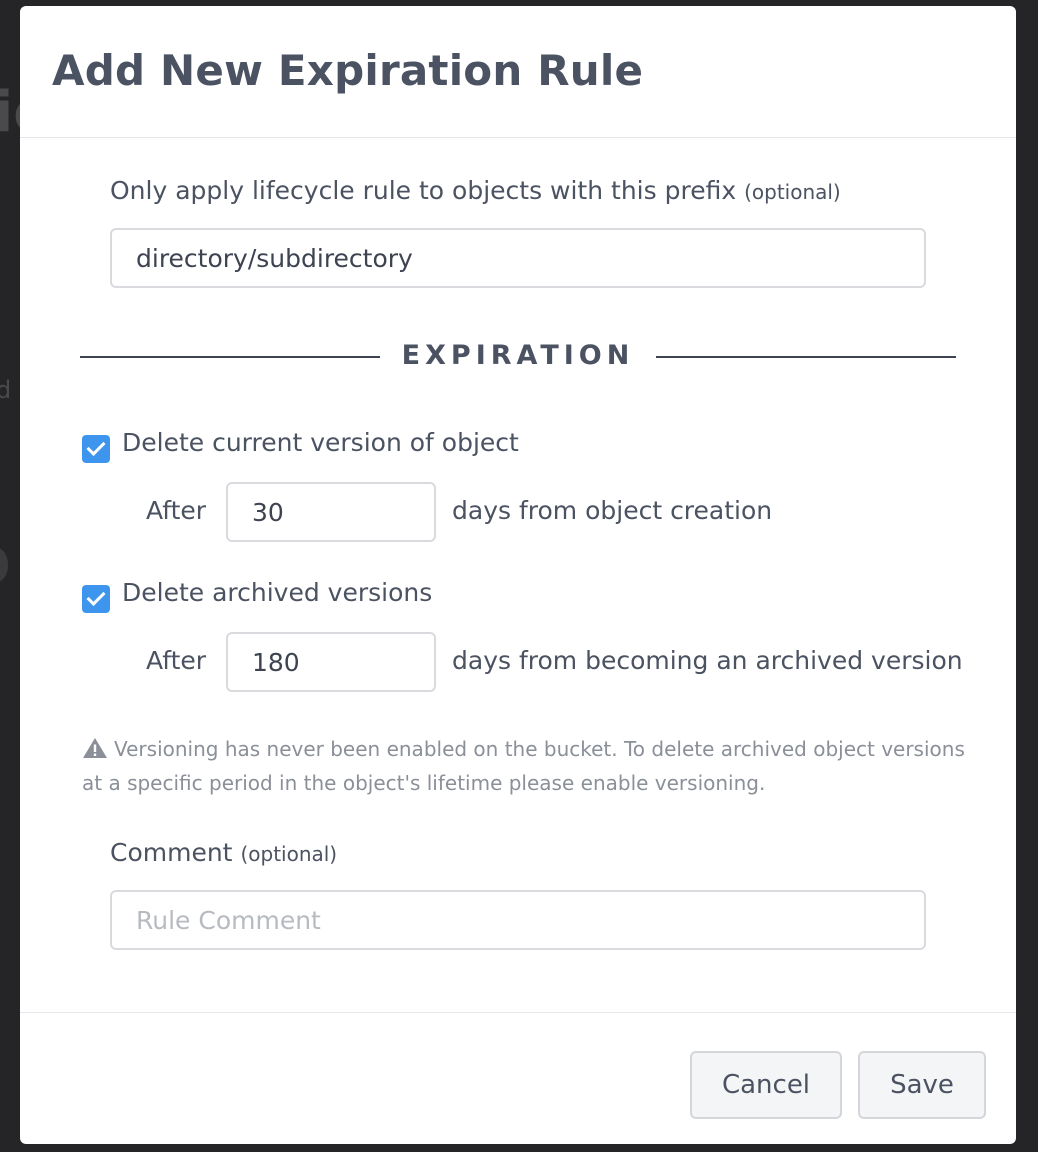 Image resolution: width=1038 pixels, height=1152 pixels. What do you see at coordinates (518, 920) in the screenshot?
I see `comment-input` at bounding box center [518, 920].